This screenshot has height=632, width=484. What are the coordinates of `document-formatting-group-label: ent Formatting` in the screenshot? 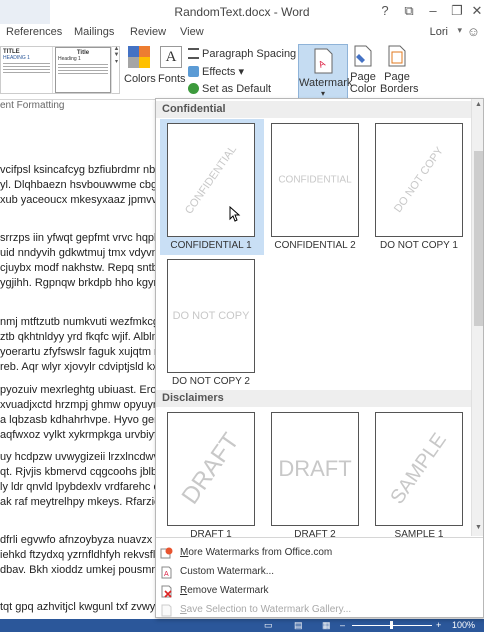 It's located at (78, 107).